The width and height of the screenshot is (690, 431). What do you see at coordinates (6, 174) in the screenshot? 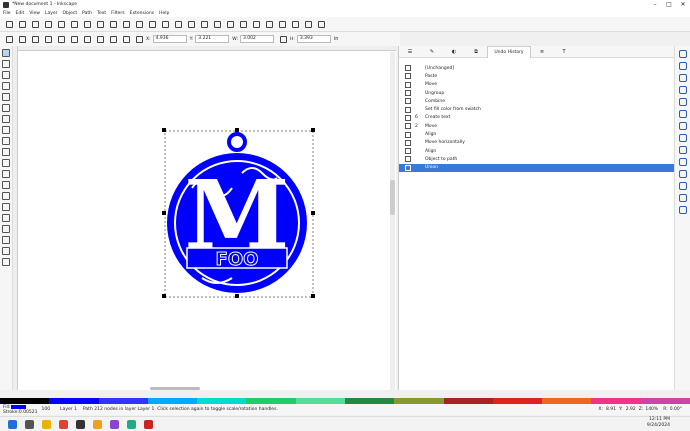
I see `gradient-tool-icon` at bounding box center [6, 174].